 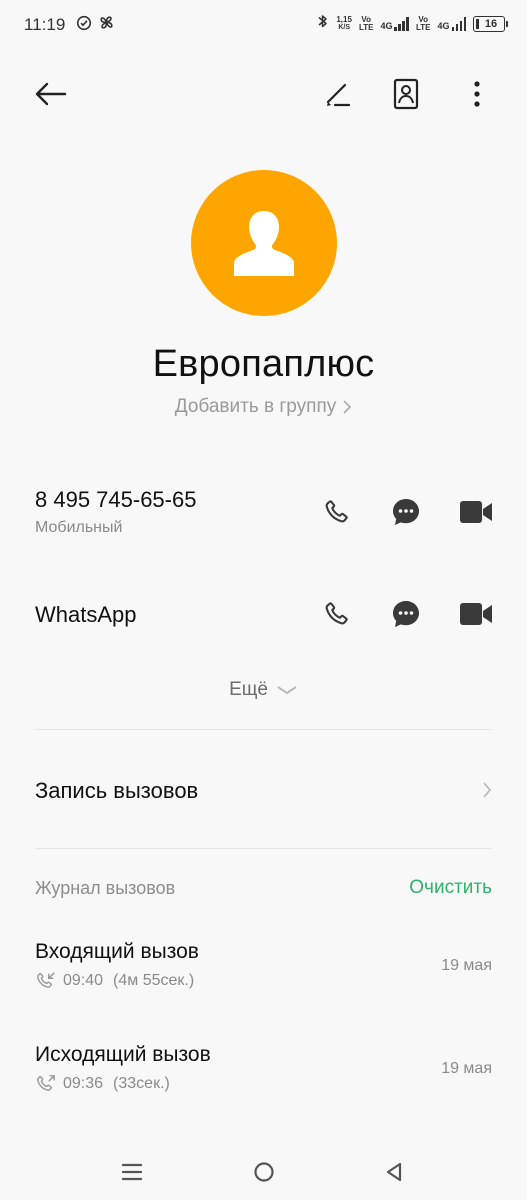 I want to click on call-type: Входящий вызов, so click(x=117, y=951).